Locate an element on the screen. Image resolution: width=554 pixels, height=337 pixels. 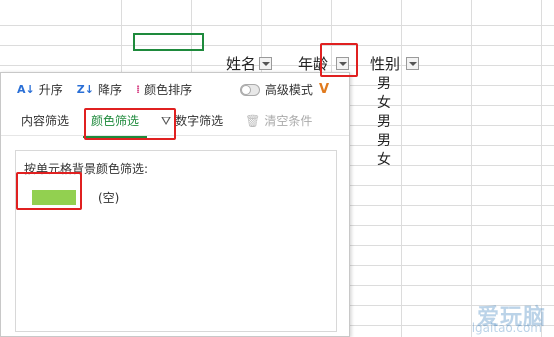
color-sort-icon: ⁞ is located at coordinates (138, 89).